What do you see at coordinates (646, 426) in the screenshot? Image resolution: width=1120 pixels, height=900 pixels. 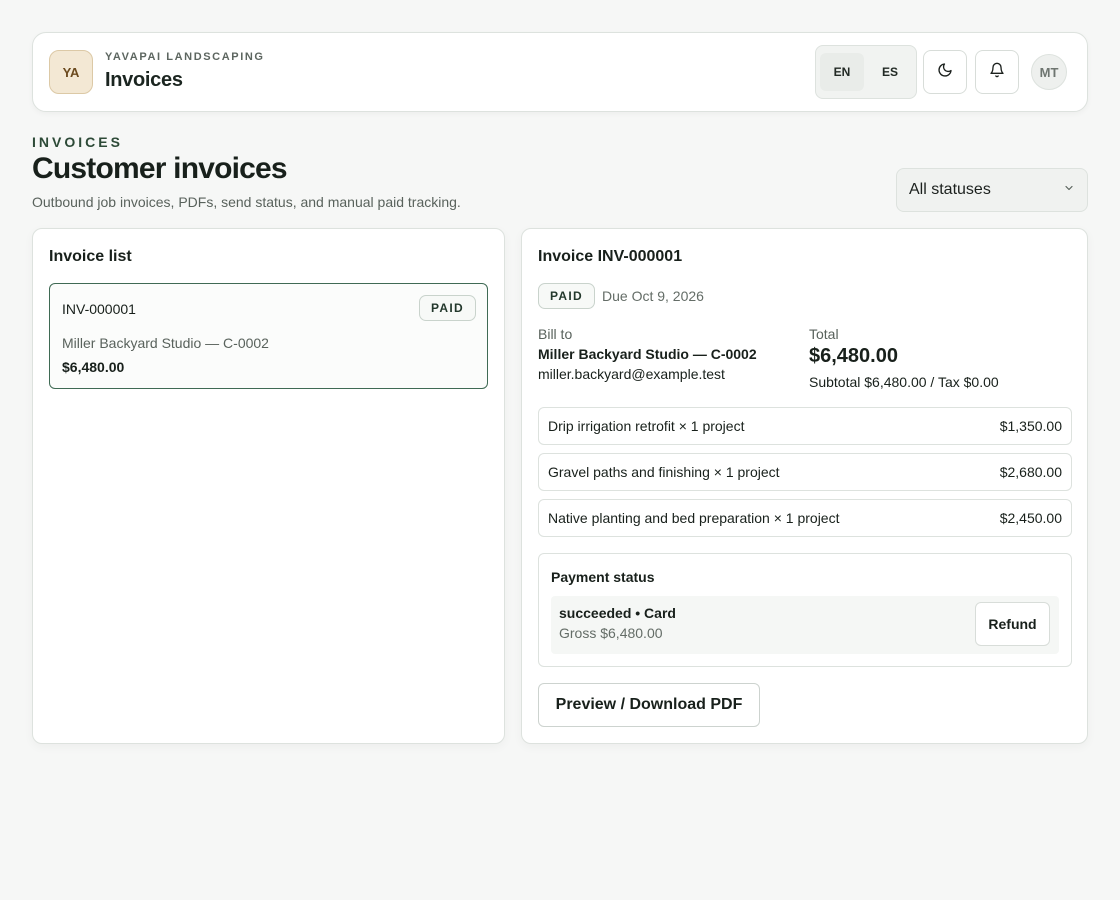 I see `line-item-description: Drip irrigation retrofit × 1 project` at bounding box center [646, 426].